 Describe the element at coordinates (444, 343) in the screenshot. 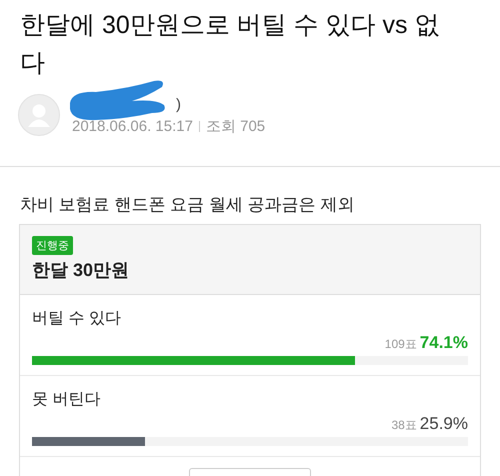

I see `vote-percent: 74.1%` at that location.